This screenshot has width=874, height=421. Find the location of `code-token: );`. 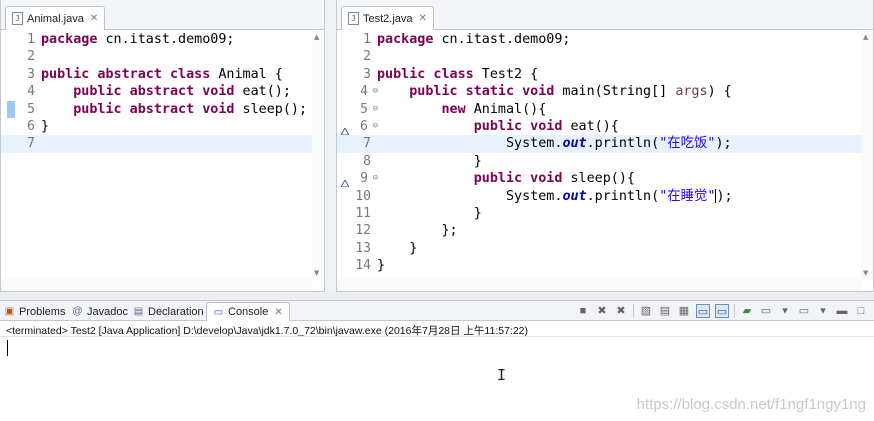

code-token: ); is located at coordinates (724, 196).